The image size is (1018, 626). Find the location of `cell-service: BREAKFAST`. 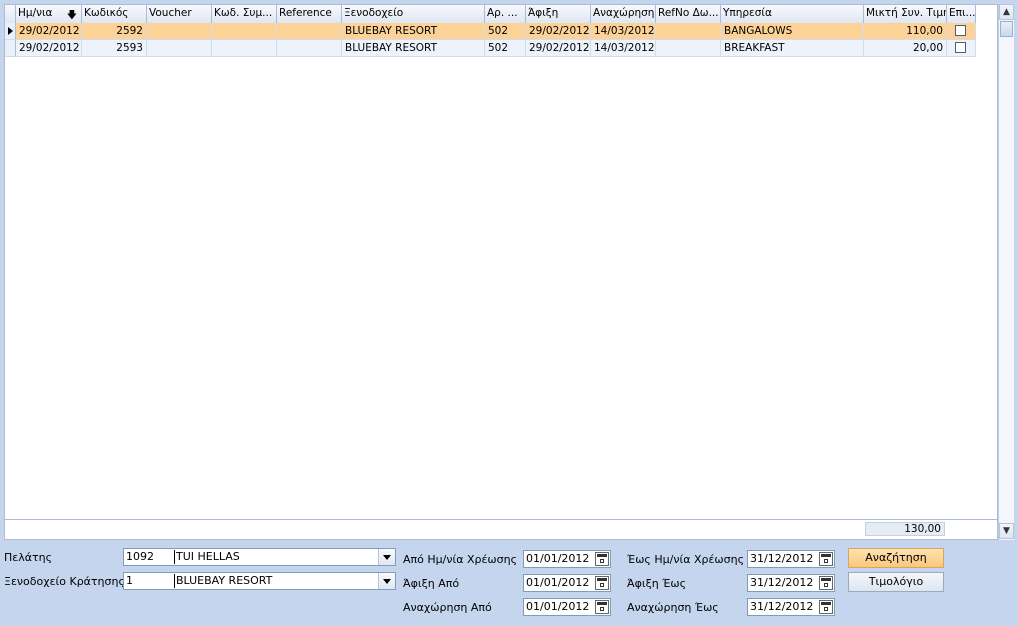

cell-service: BREAKFAST is located at coordinates (792, 48).